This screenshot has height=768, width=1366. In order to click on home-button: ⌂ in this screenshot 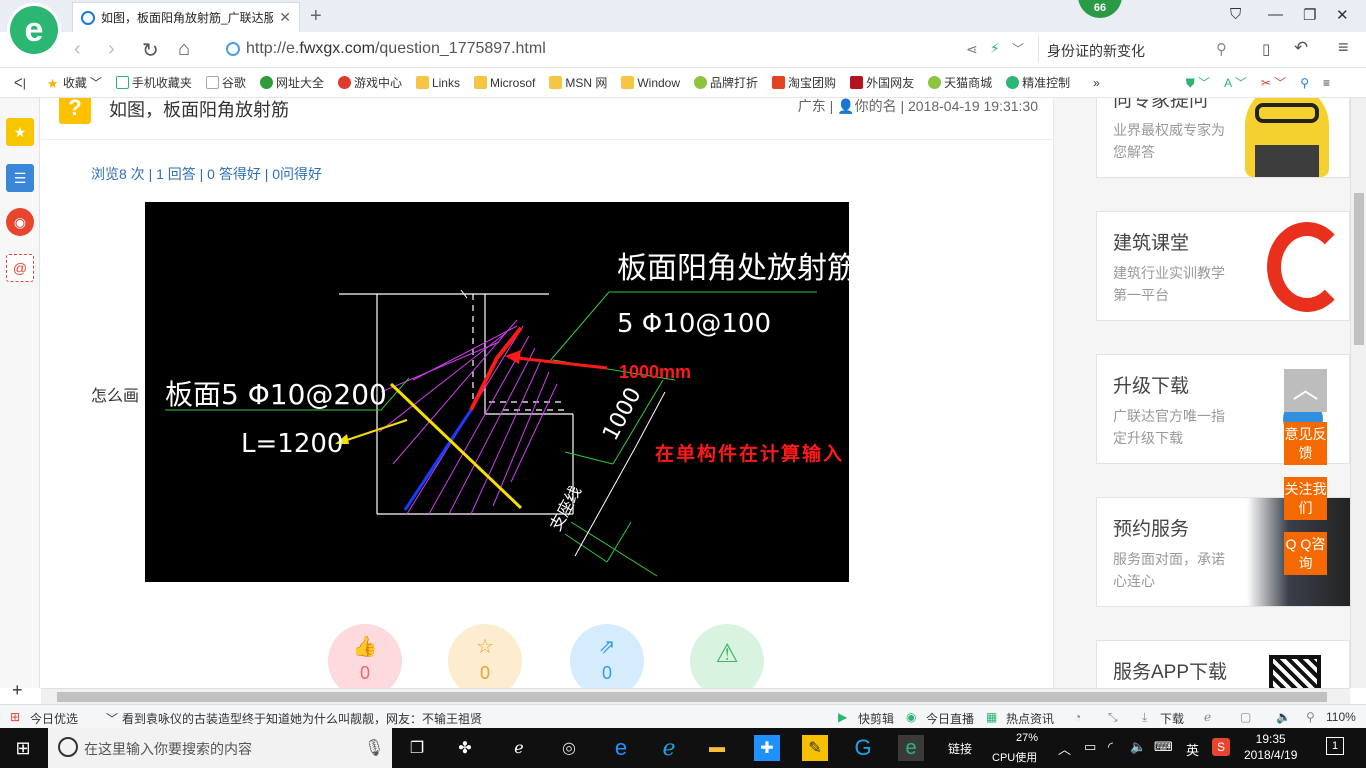, I will do `click(184, 49)`.